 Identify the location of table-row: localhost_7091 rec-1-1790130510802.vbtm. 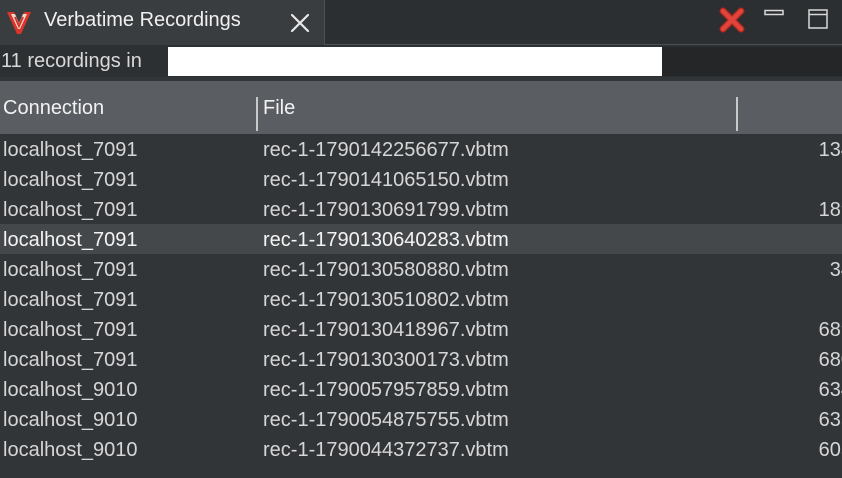
(421, 299).